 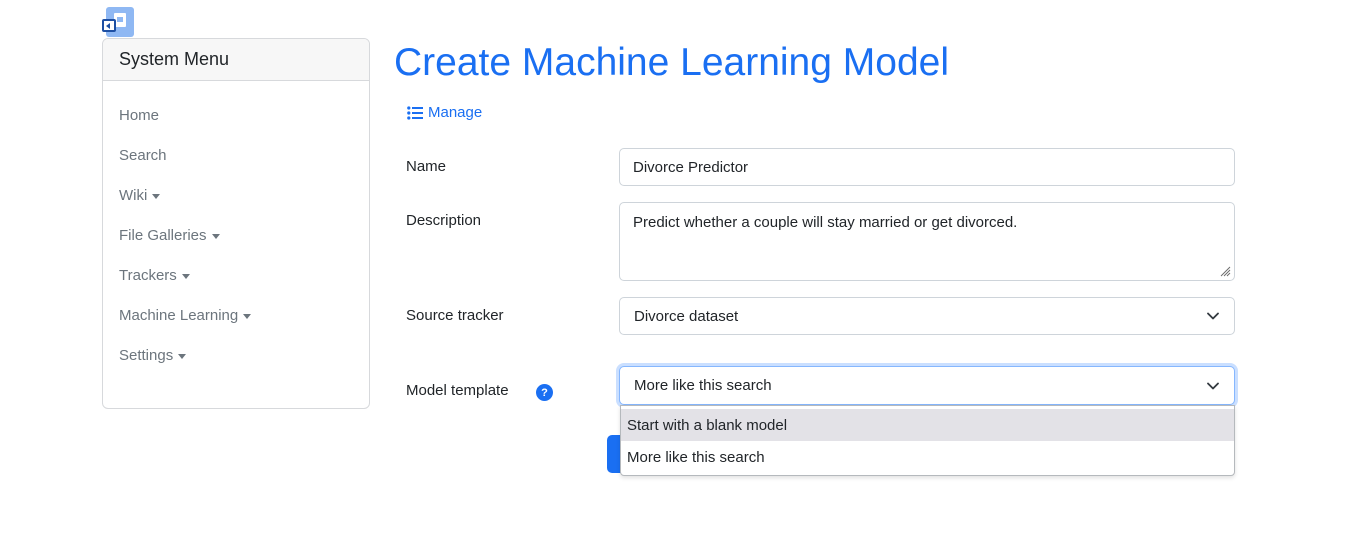 I want to click on option-blank-model: Start with a blank model, so click(x=927, y=425).